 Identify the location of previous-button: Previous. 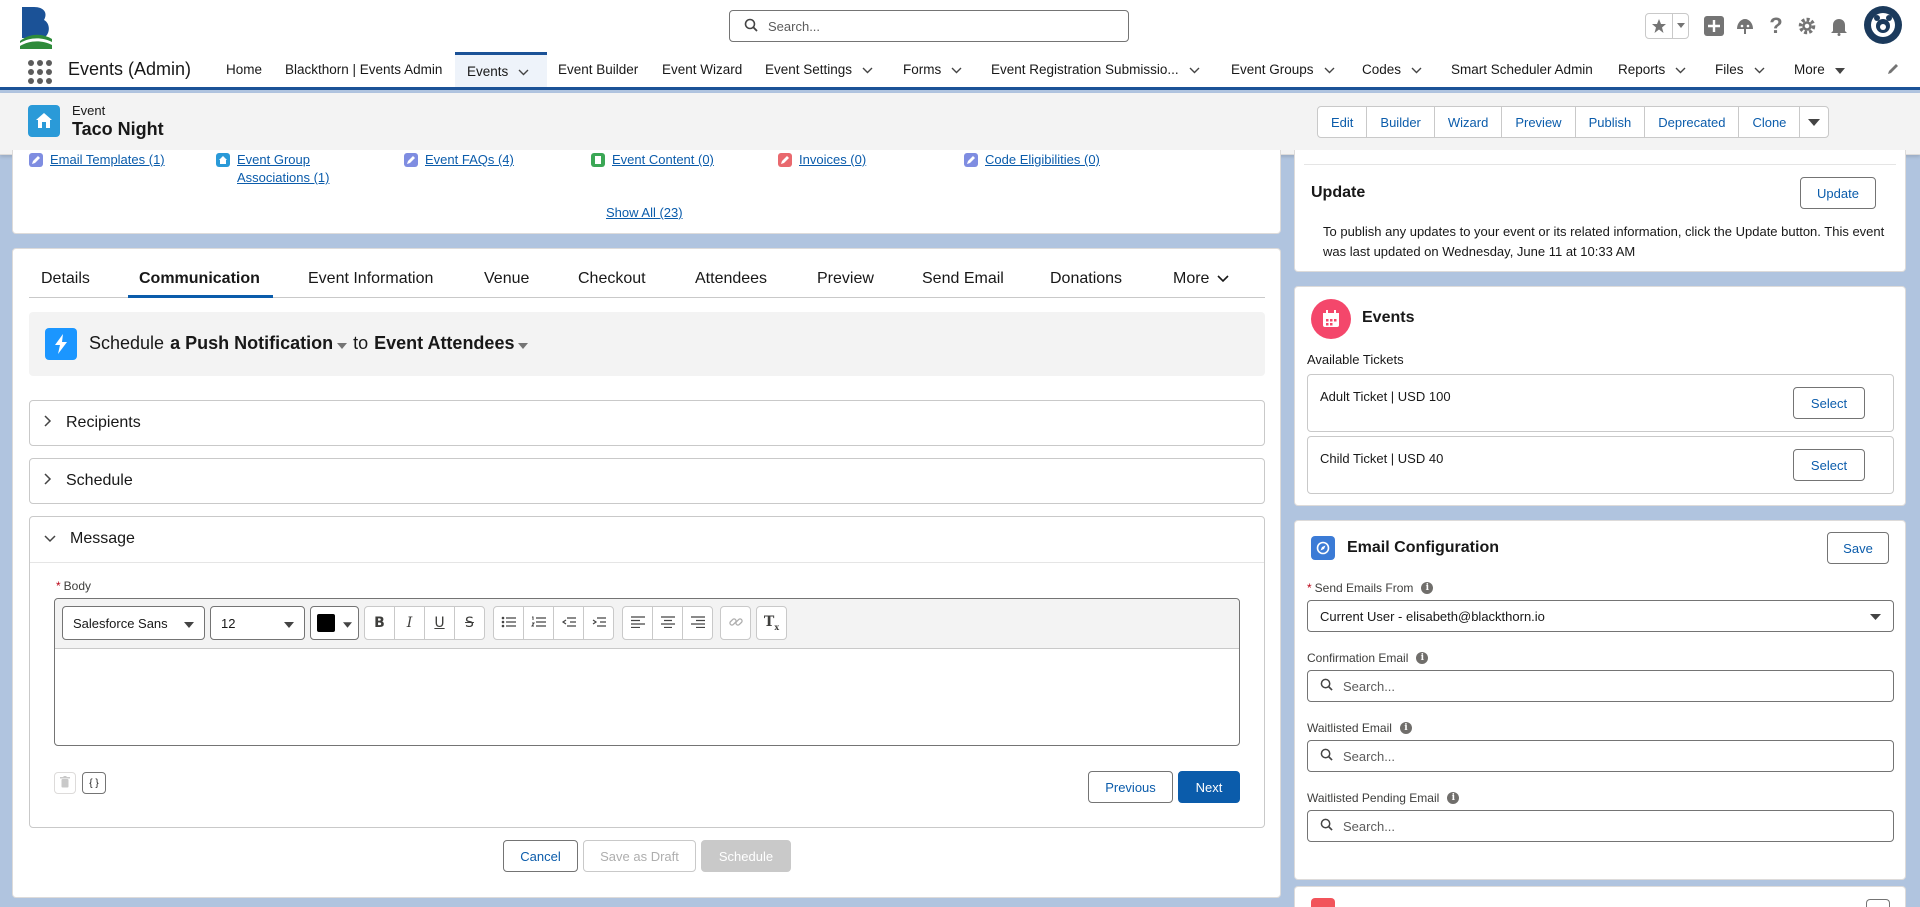
(1130, 787).